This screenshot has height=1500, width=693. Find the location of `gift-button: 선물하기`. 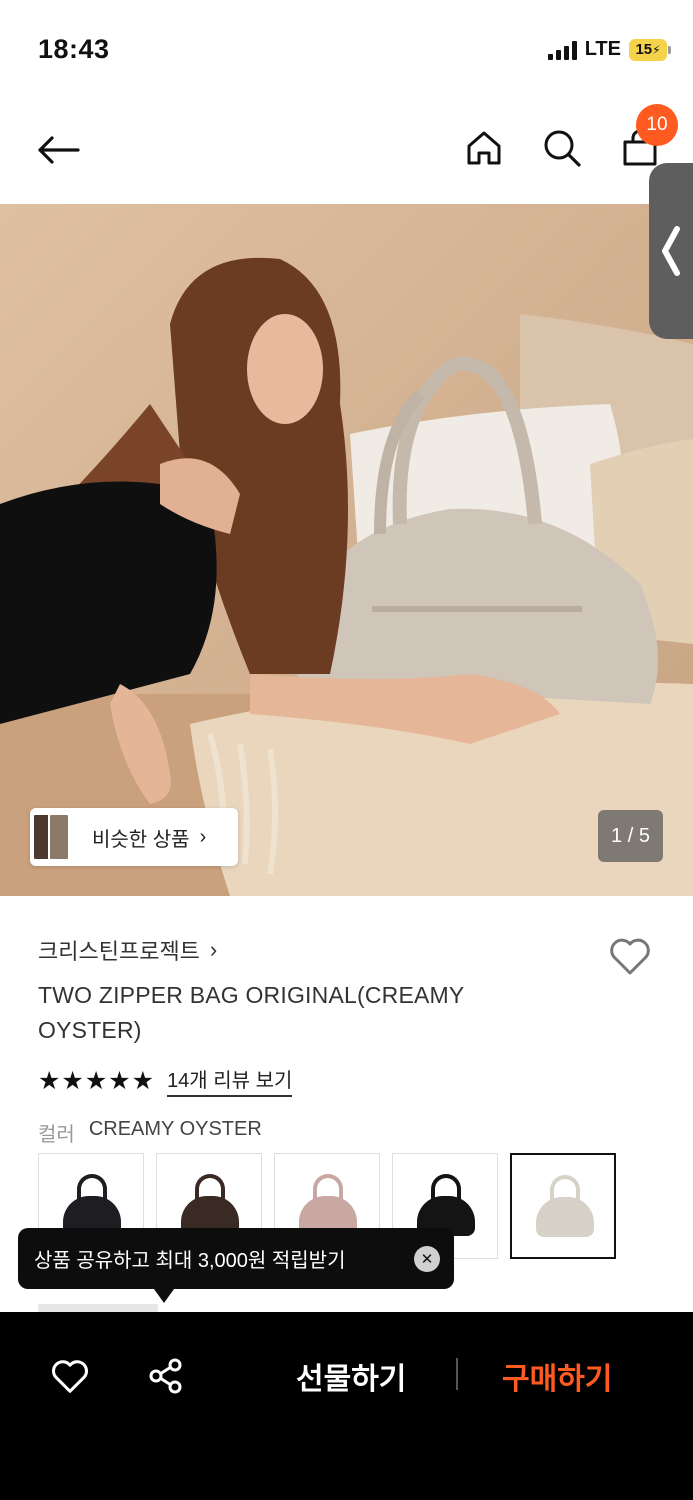

gift-button: 선물하기 is located at coordinates (351, 1376).